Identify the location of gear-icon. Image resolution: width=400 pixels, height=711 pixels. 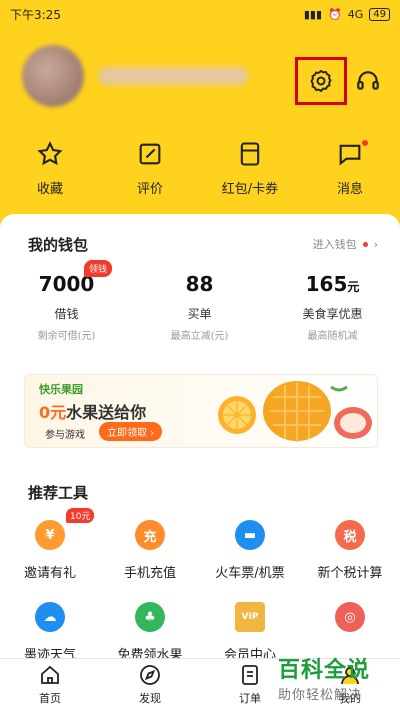
(321, 81).